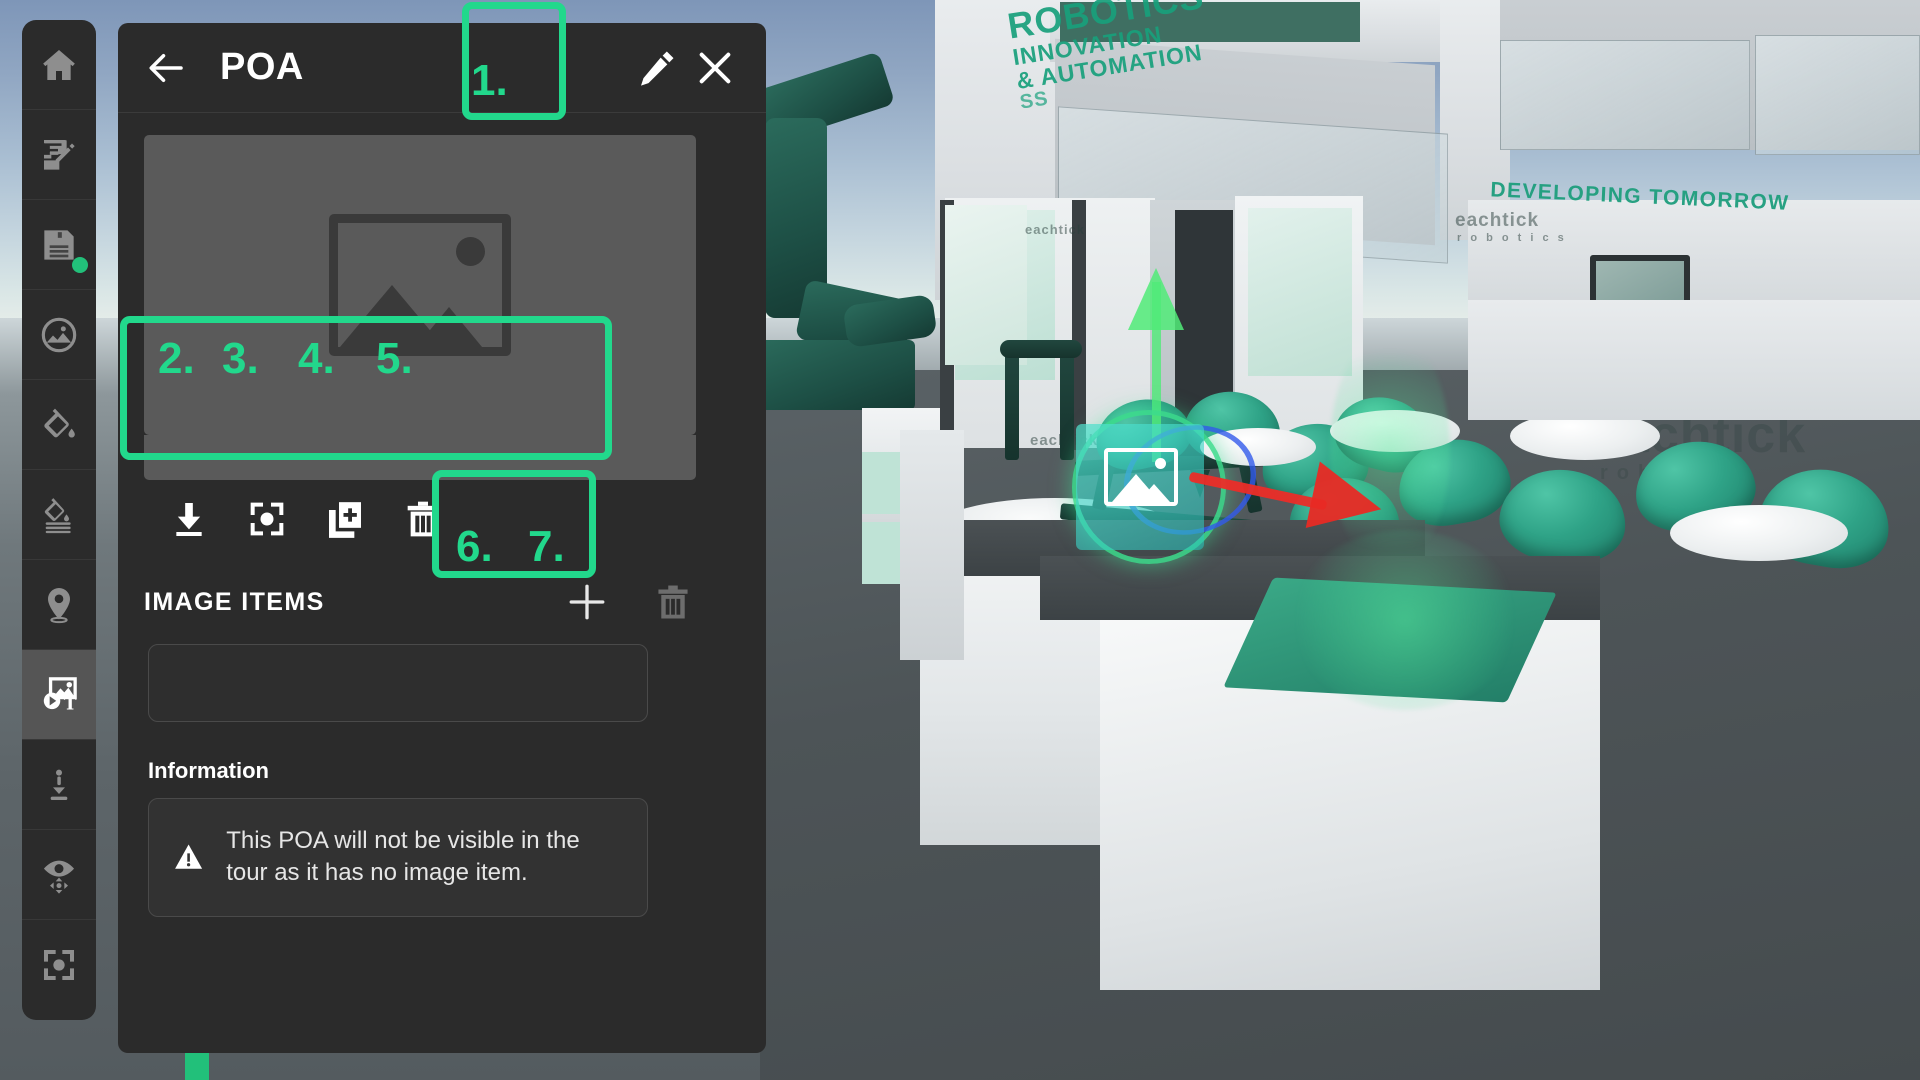  What do you see at coordinates (1497, 220) in the screenshot?
I see `brand-logo-right: eachtick` at bounding box center [1497, 220].